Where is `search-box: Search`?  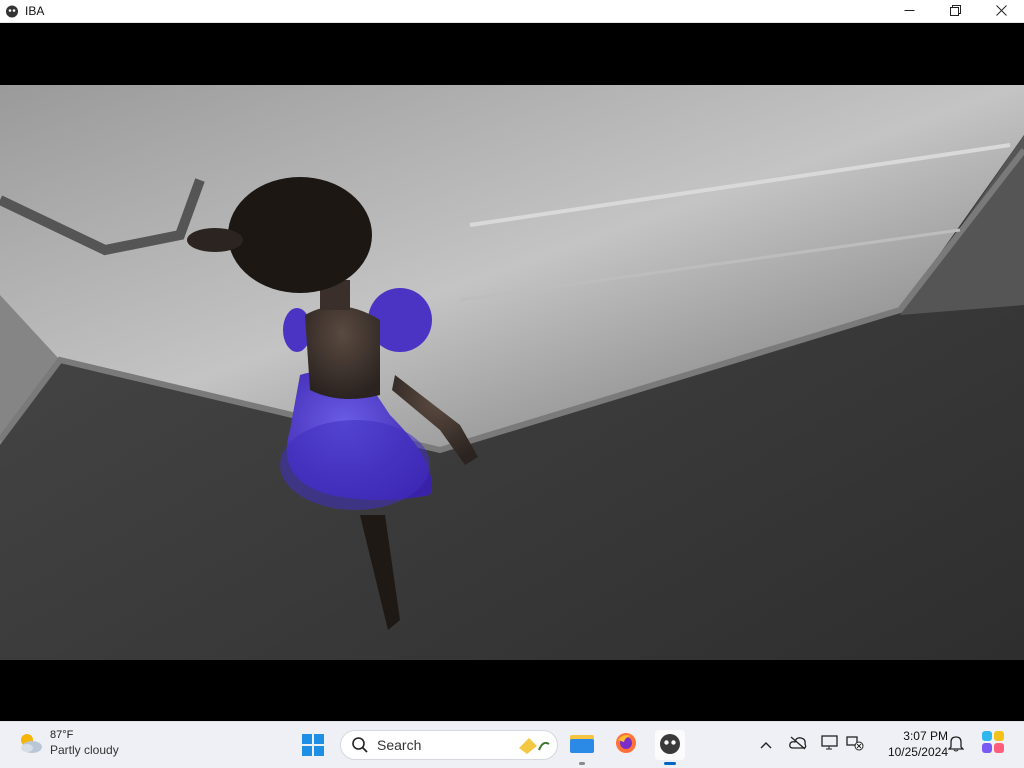 search-box: Search is located at coordinates (449, 745).